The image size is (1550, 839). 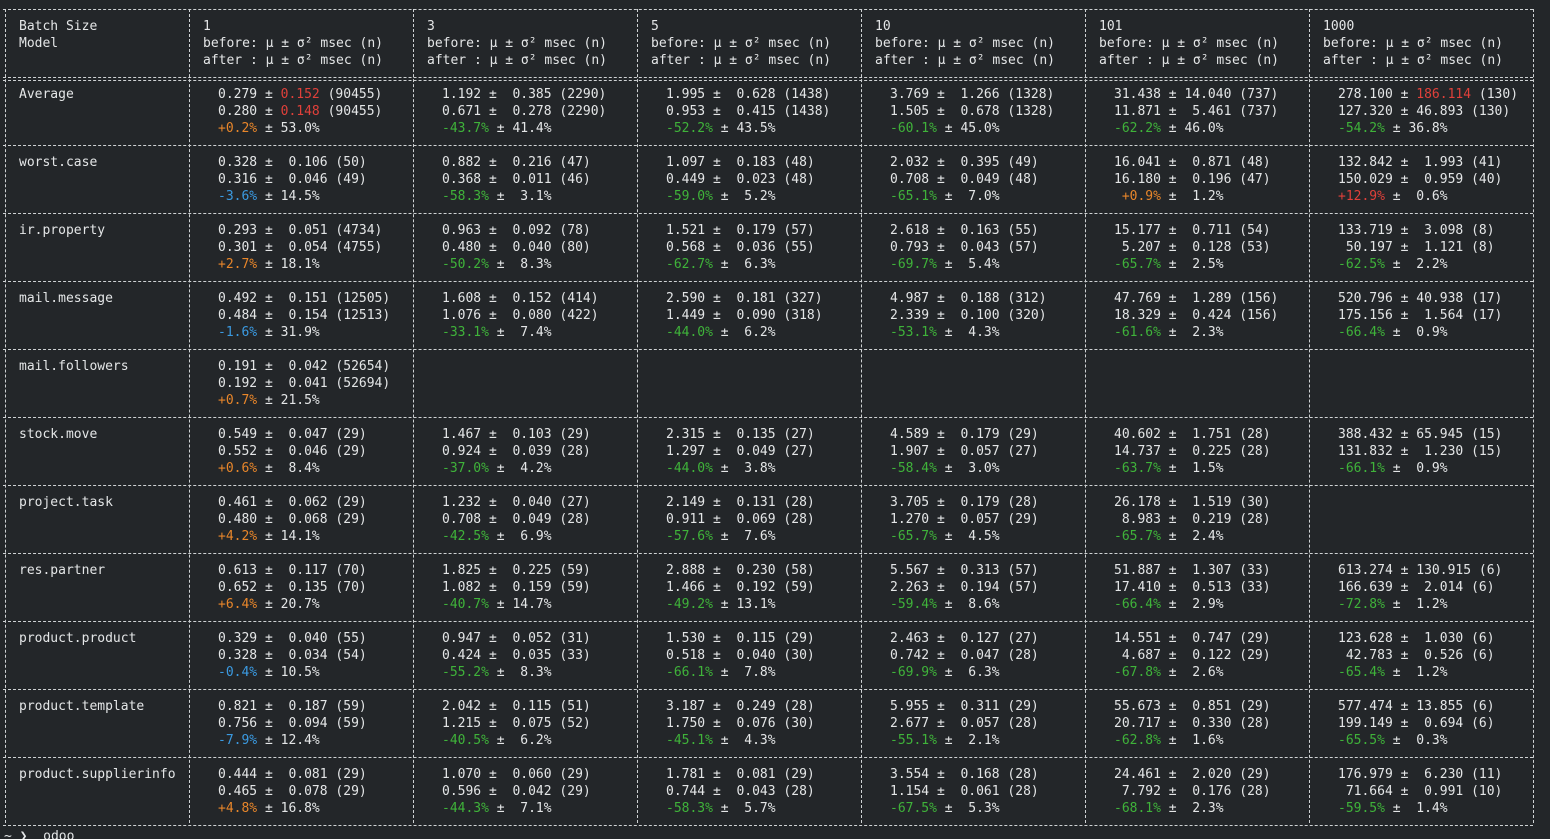 What do you see at coordinates (1483, 451) in the screenshot?
I see `after-count: (15)` at bounding box center [1483, 451].